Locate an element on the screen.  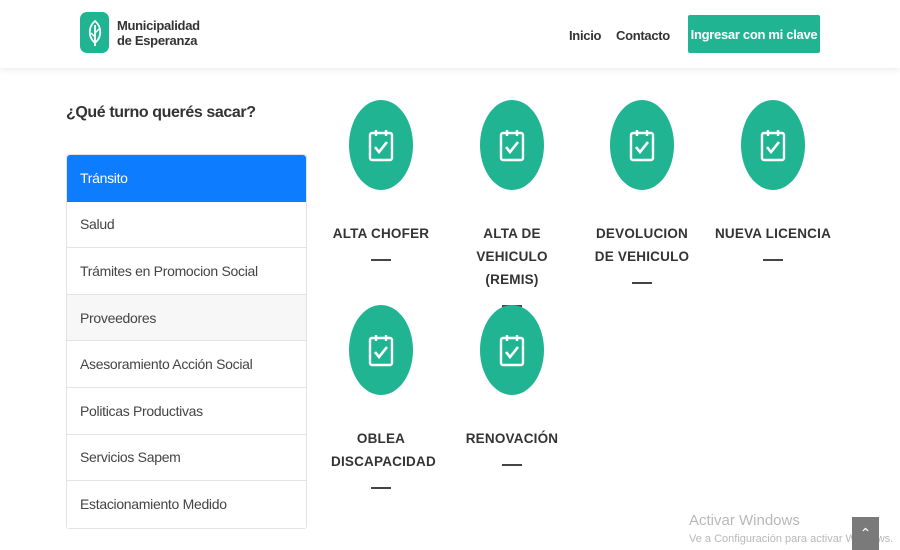
menu-item-accion-social: Asesoramiento Acción Social is located at coordinates (186, 364).